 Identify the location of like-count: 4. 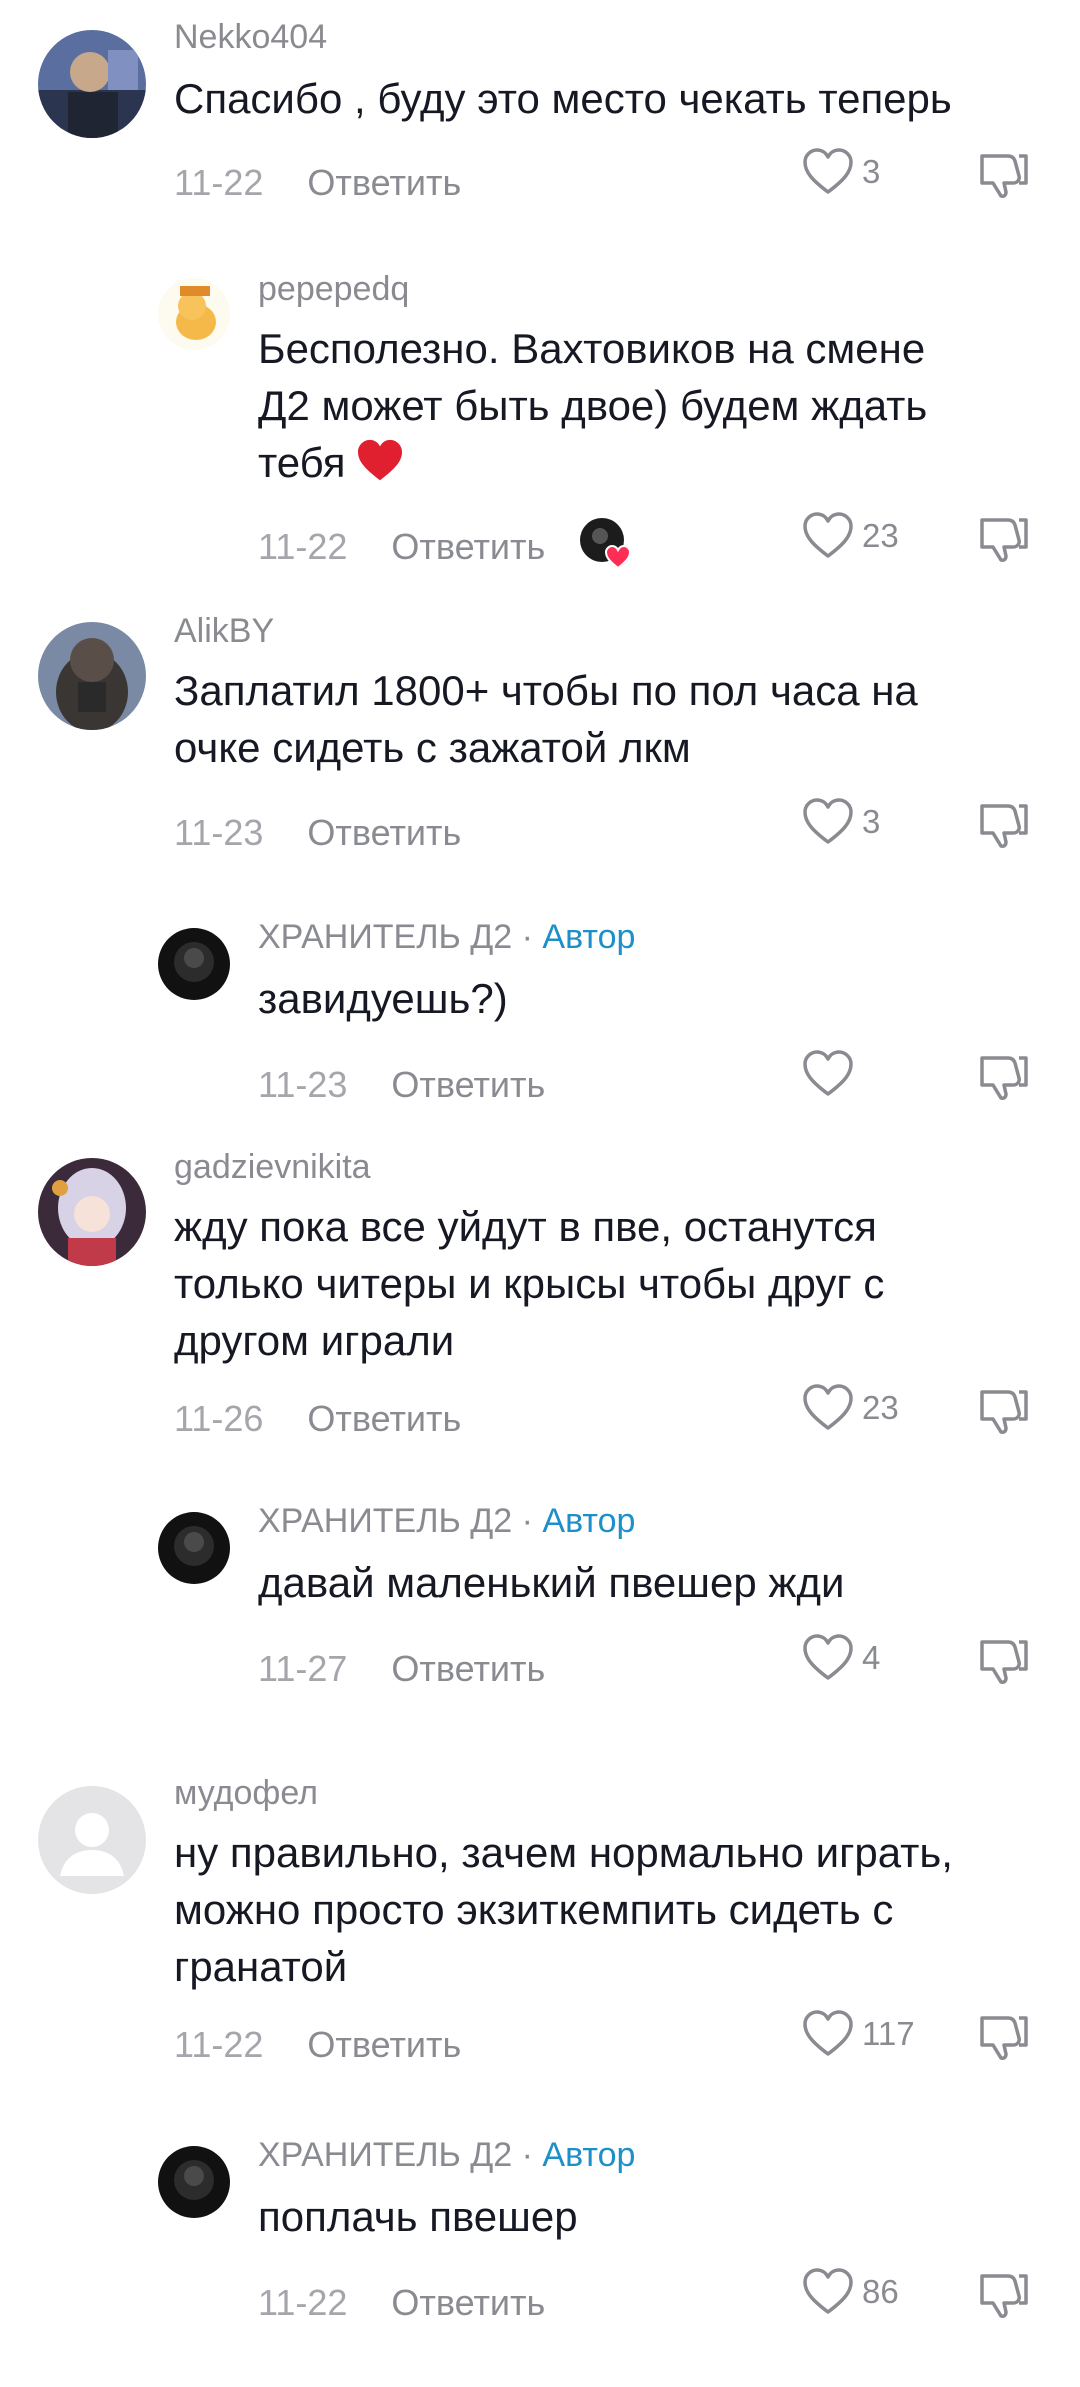
(871, 1657).